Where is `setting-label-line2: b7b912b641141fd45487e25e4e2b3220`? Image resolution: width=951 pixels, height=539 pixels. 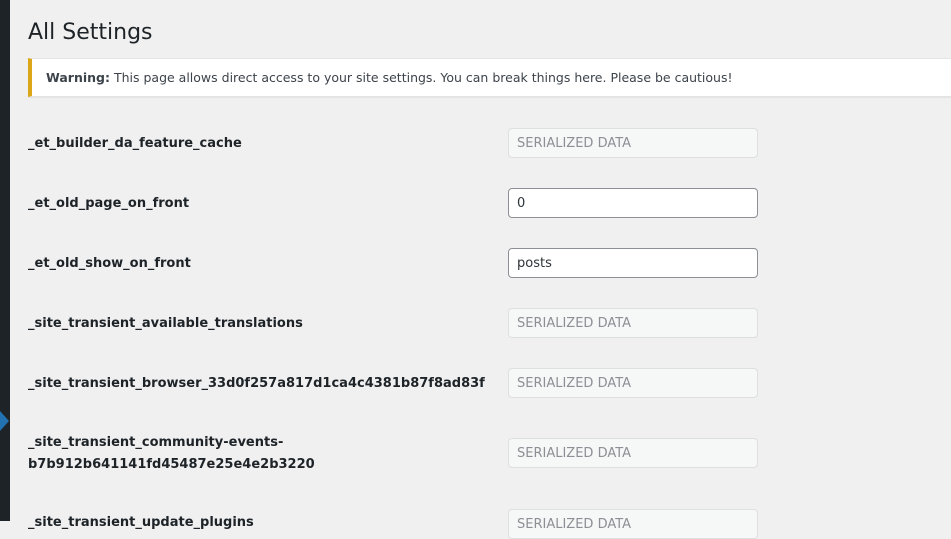
setting-label-line2: b7b912b641141fd45487e25e4e2b3220 is located at coordinates (171, 464).